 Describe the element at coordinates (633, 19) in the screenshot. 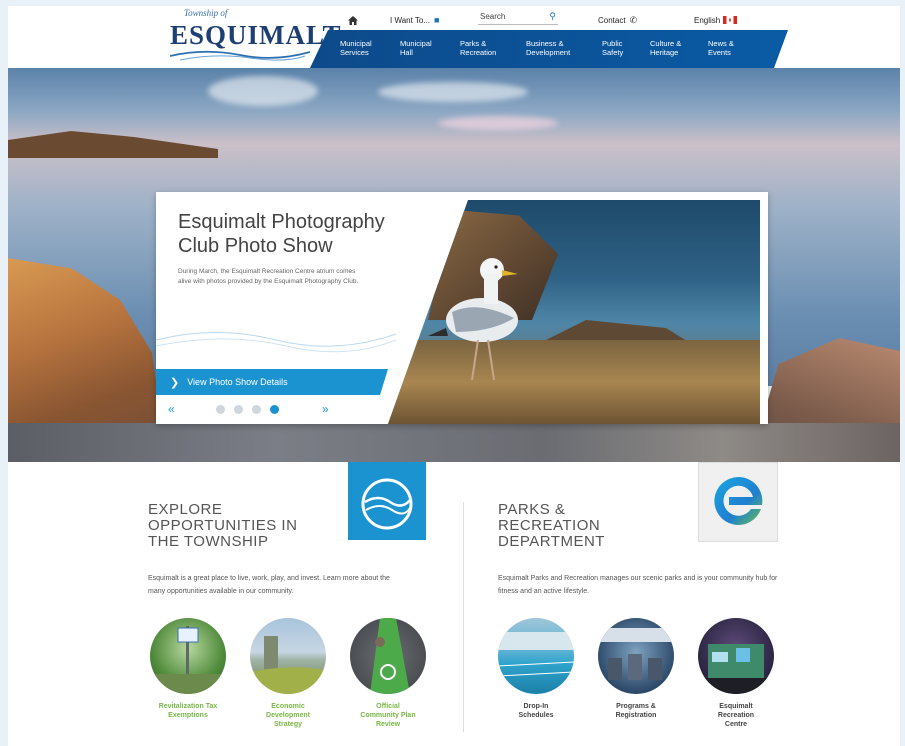

I see `phone-icon: ✆` at that location.